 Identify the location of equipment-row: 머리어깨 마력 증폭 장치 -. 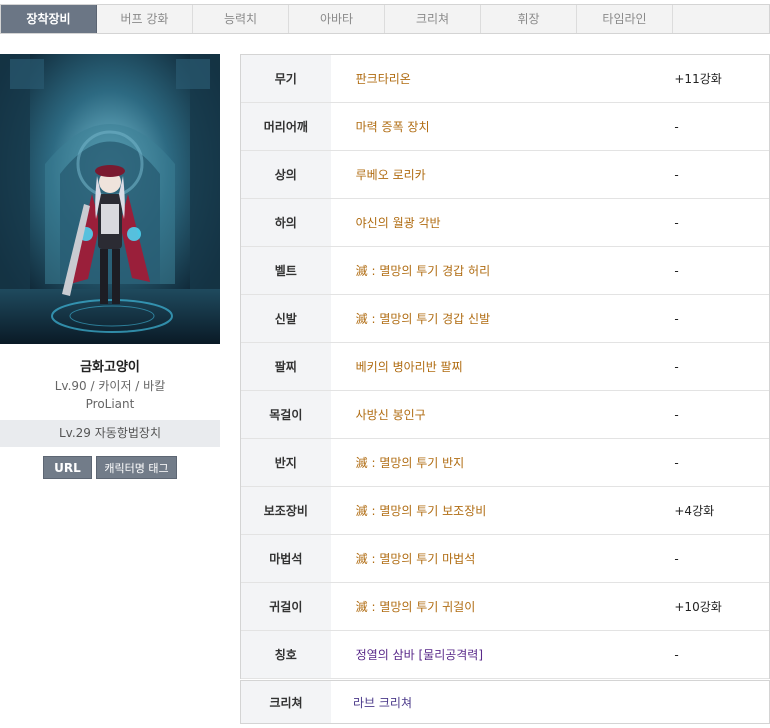
(505, 127).